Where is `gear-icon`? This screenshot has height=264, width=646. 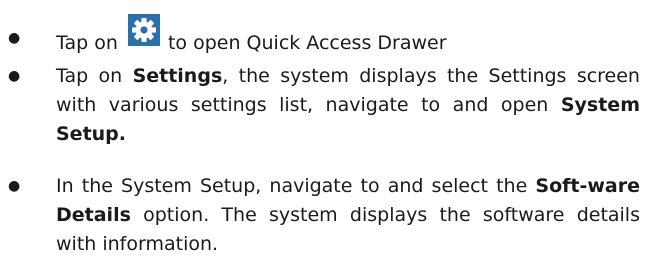 gear-icon is located at coordinates (143, 30).